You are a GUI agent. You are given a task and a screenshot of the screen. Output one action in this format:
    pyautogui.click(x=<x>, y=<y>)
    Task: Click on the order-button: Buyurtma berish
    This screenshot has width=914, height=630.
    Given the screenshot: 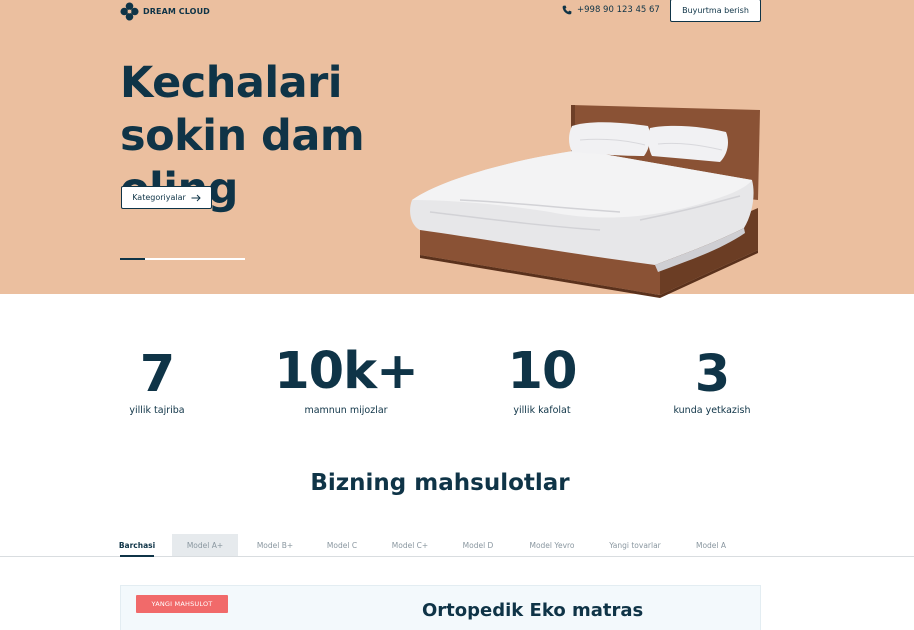 What is the action you would take?
    pyautogui.click(x=715, y=11)
    